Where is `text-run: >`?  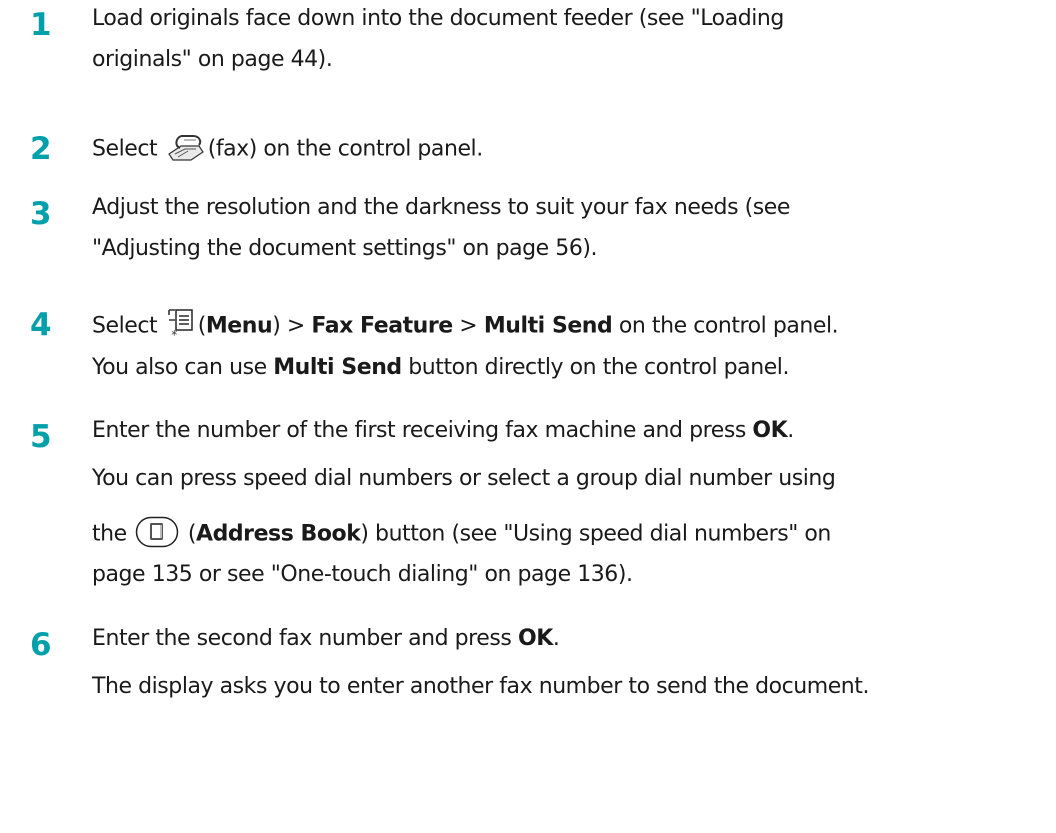
text-run: > is located at coordinates (468, 326).